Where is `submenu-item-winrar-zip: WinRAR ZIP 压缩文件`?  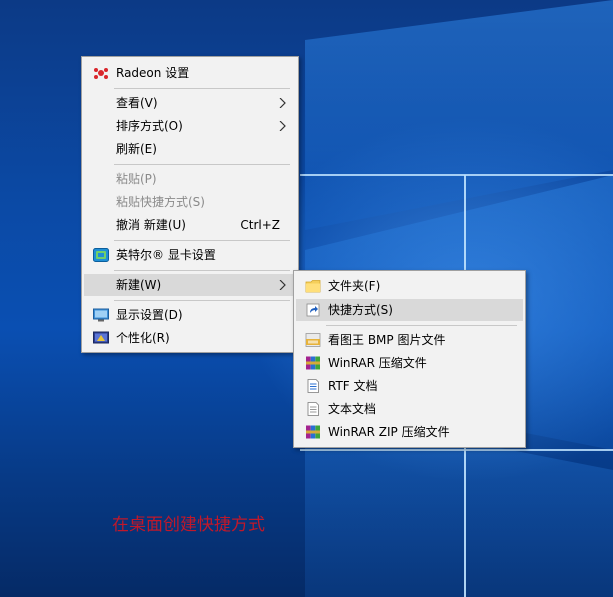
submenu-item-winrar-zip: WinRAR ZIP 压缩文件 is located at coordinates (409, 432).